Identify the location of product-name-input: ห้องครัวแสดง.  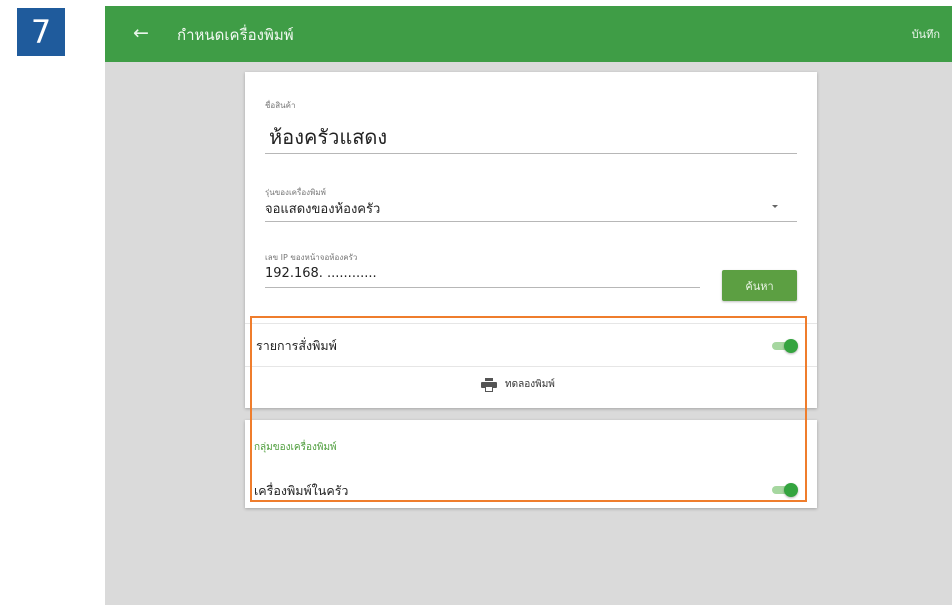
(328, 137).